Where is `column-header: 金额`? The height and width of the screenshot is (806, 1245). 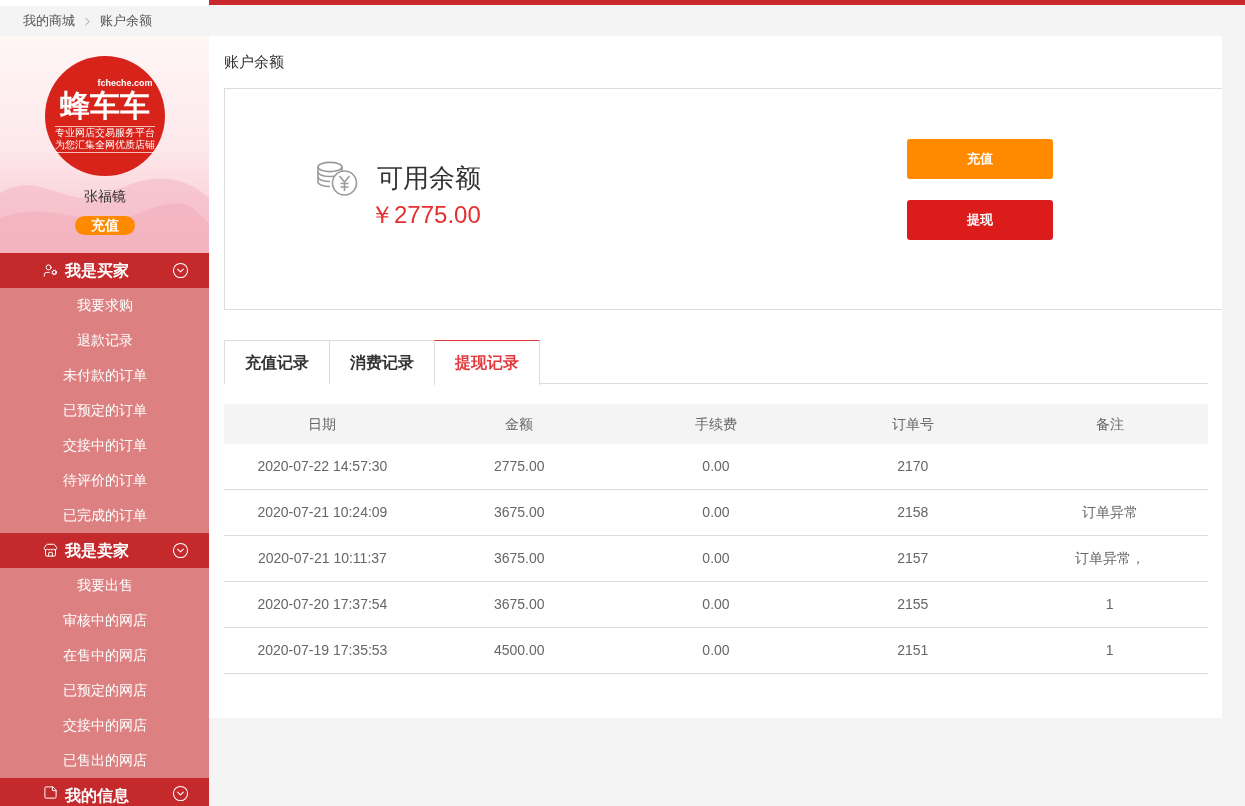
column-header: 金额 is located at coordinates (519, 424).